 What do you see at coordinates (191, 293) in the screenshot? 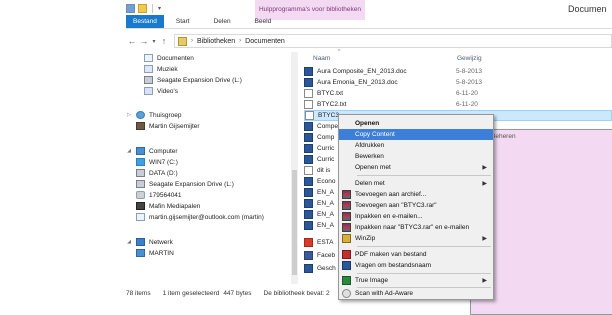
I see `selection-count: 1 item geselecteerd` at bounding box center [191, 293].